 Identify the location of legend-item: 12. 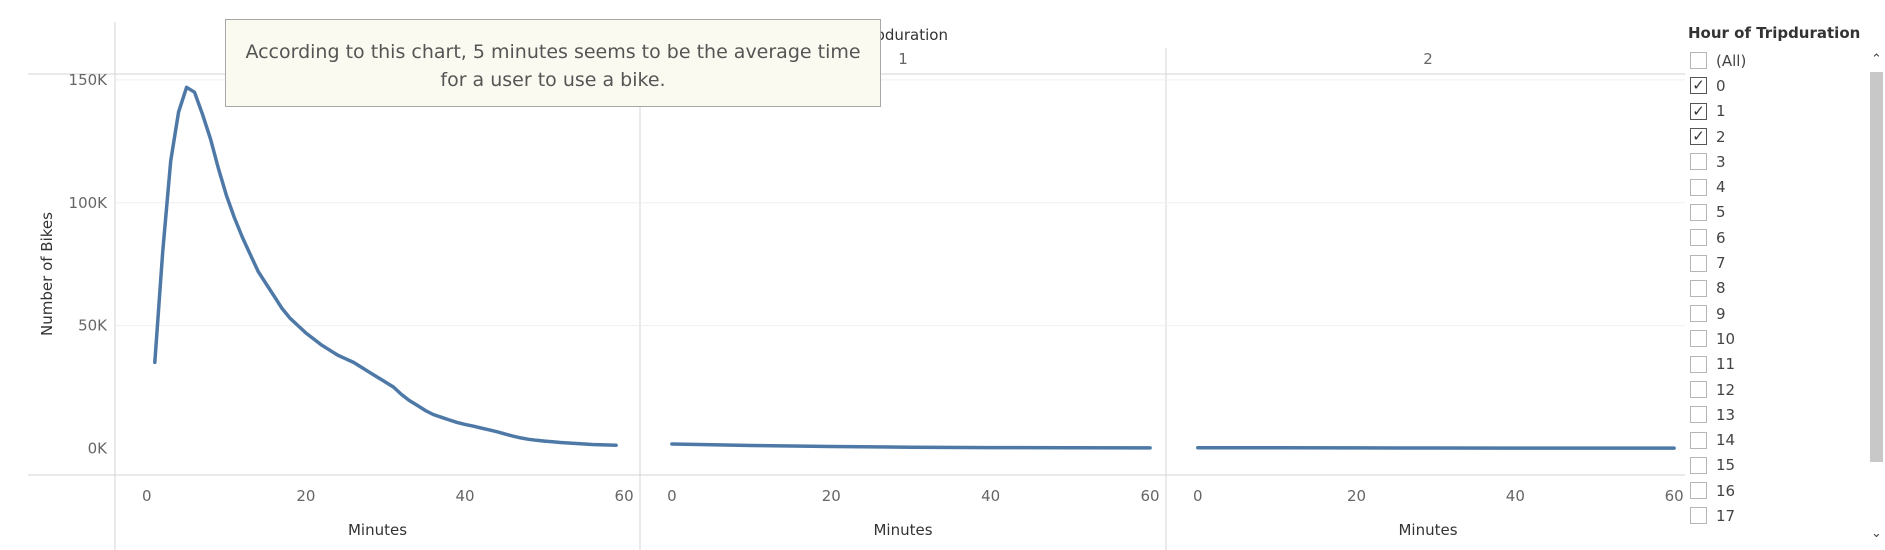
(1766, 389).